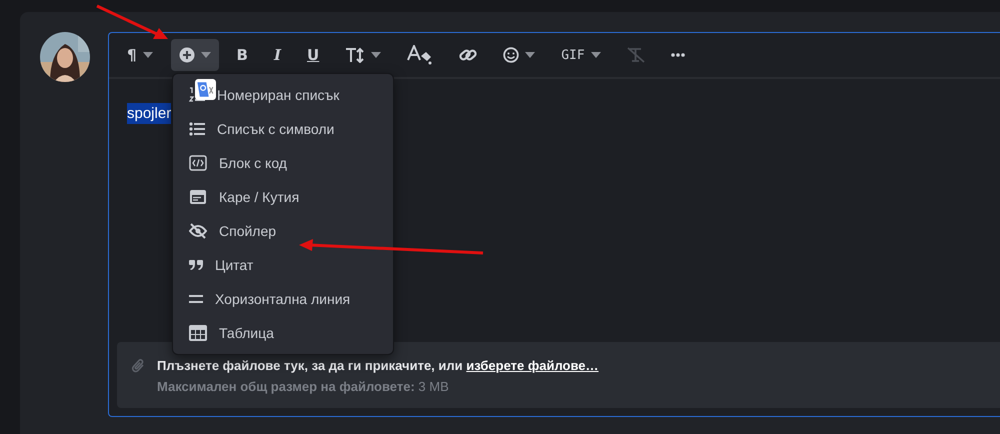  Describe the element at coordinates (149, 113) in the screenshot. I see `editor-text: spojler` at that location.